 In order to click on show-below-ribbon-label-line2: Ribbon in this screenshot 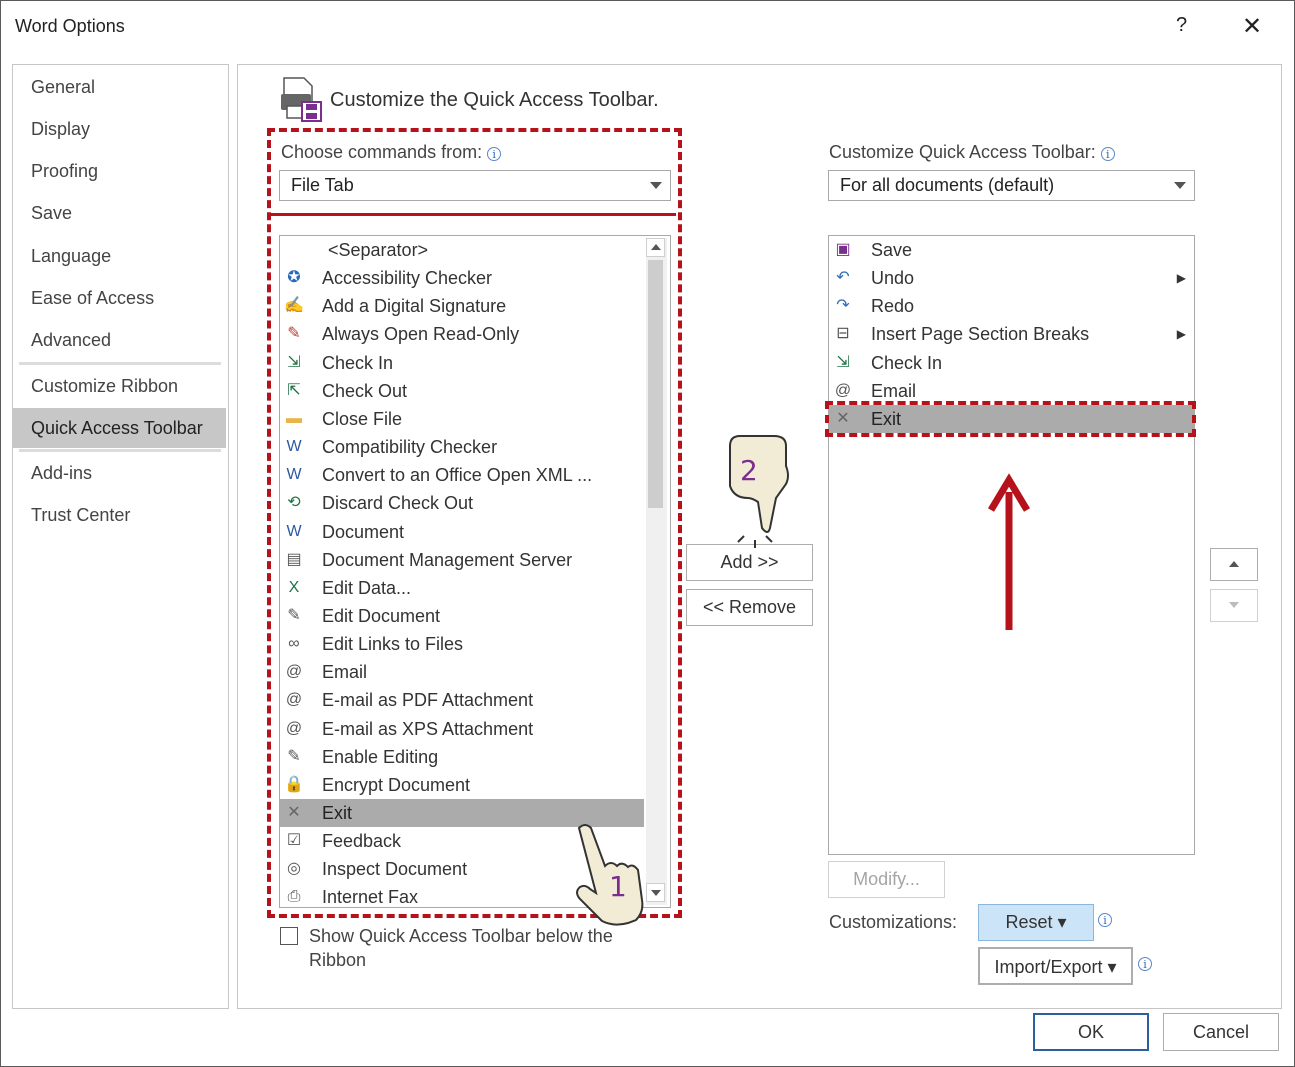, I will do `click(338, 960)`.